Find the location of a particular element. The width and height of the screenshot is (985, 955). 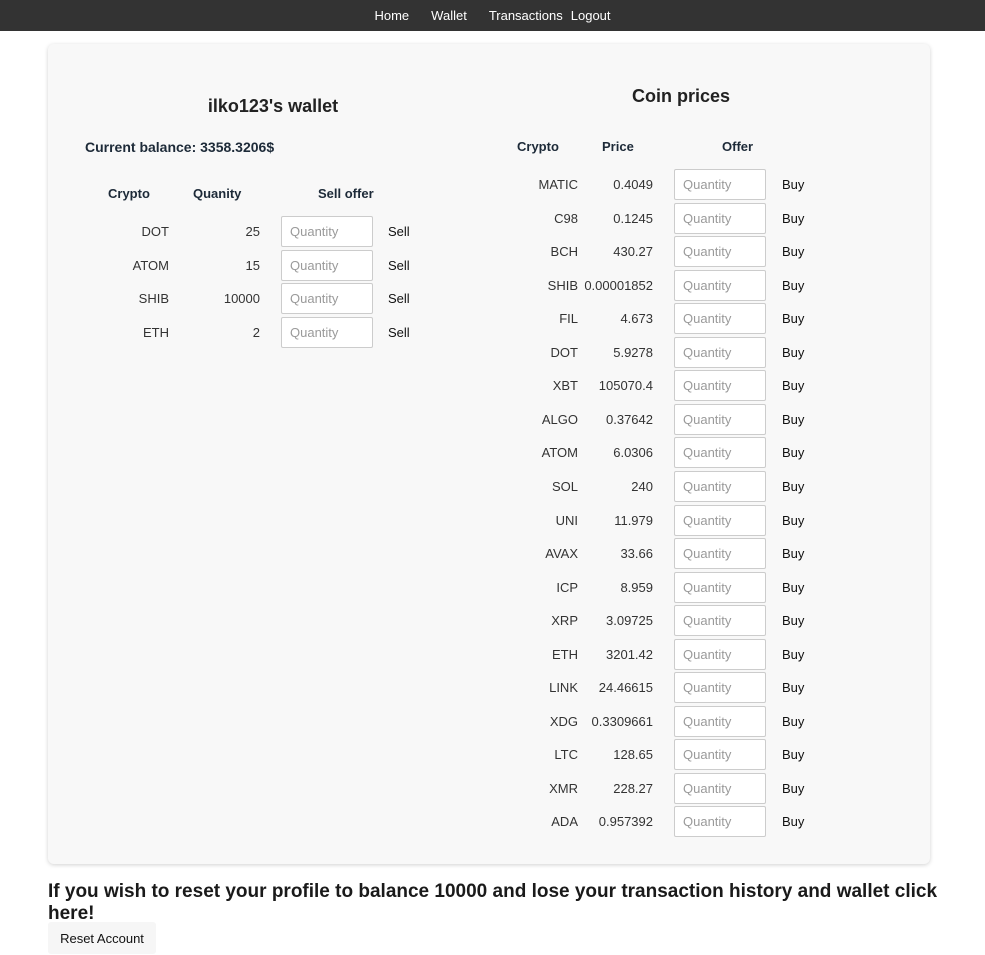

price-row: SHIB 0.00001852 Buy is located at coordinates (488, 285).